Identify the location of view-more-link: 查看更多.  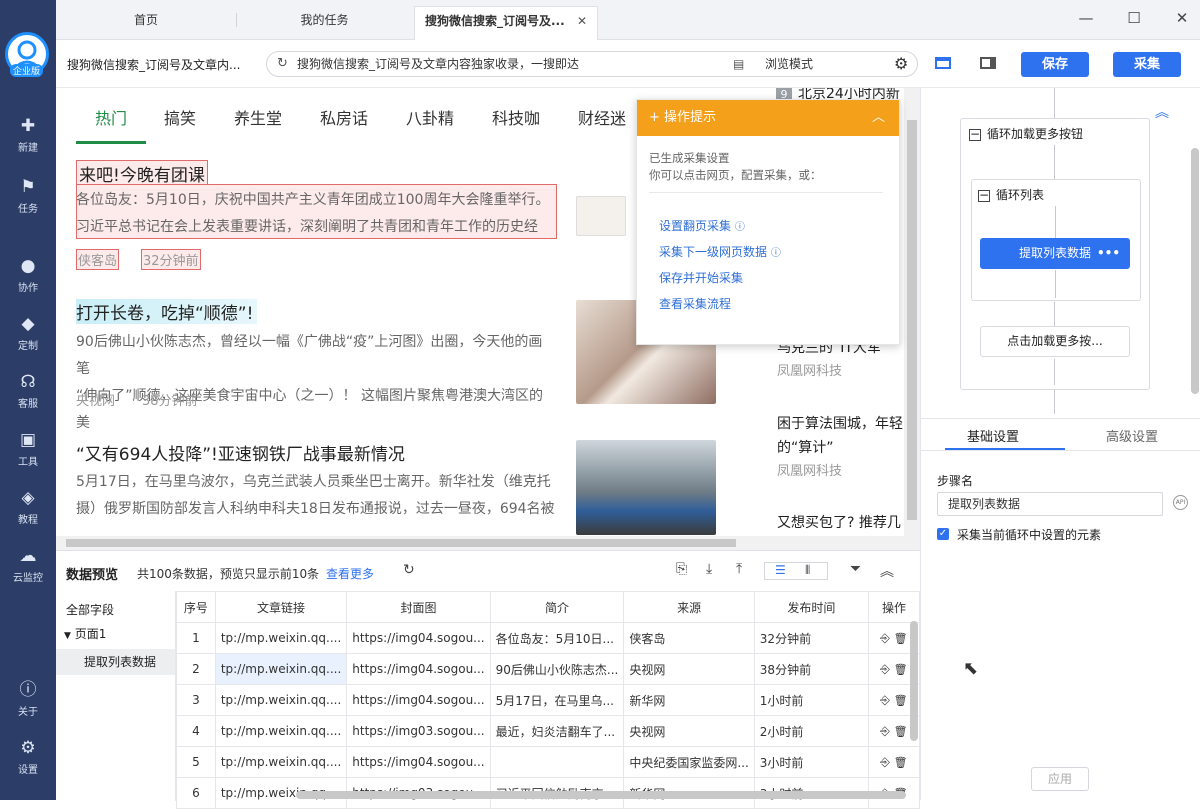
(350, 573).